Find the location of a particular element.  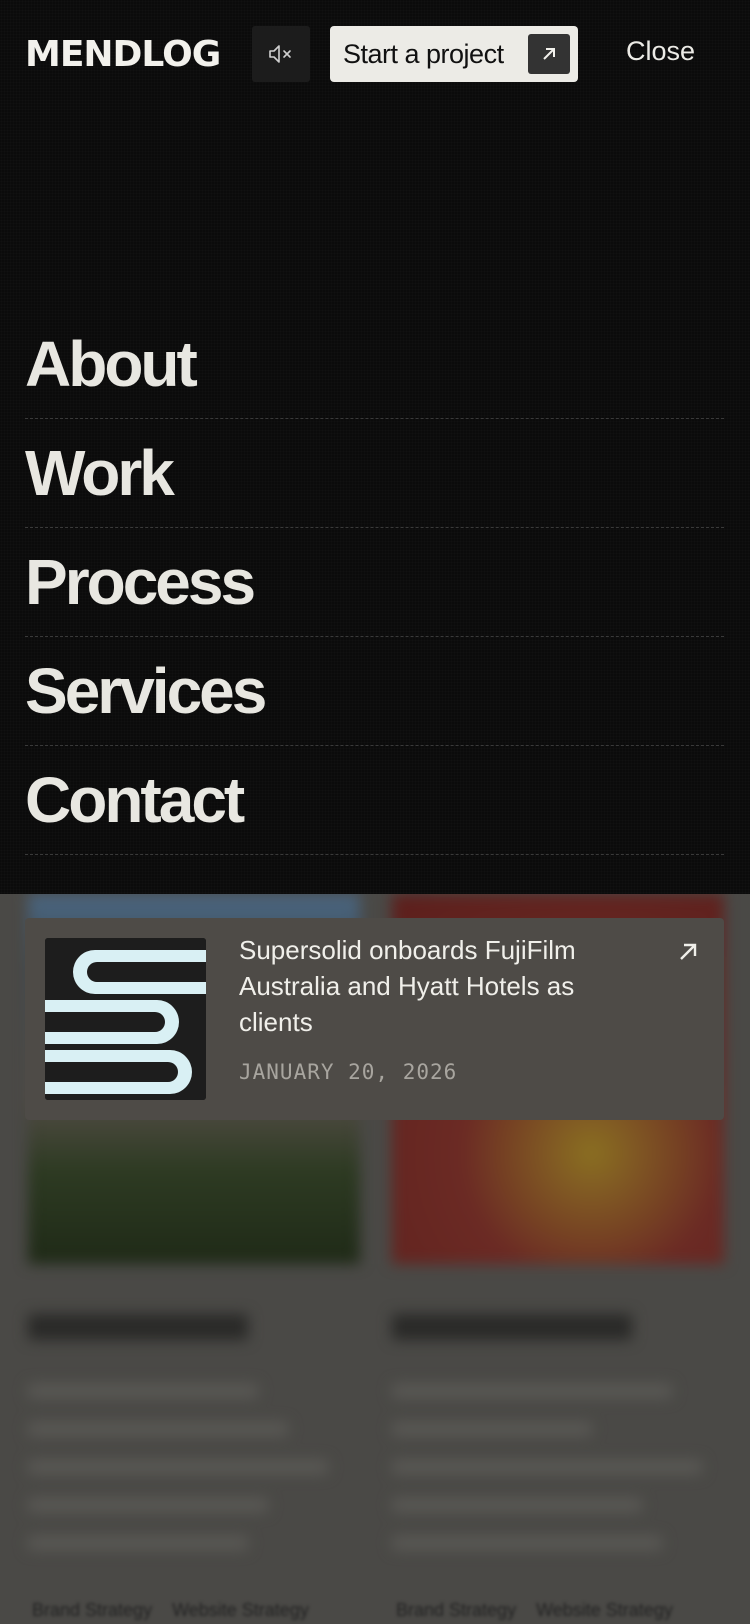

speaker-muted-icon is located at coordinates (280, 54).